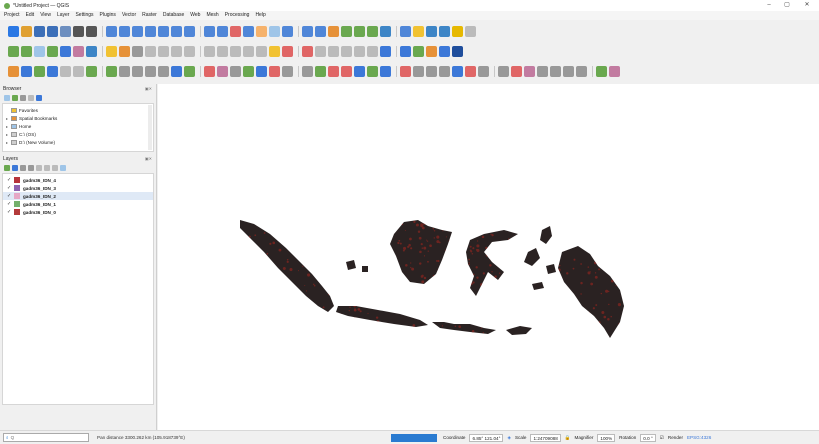 The height and width of the screenshot is (444, 819). I want to click on expression-filter-icon, so click(39, 168).